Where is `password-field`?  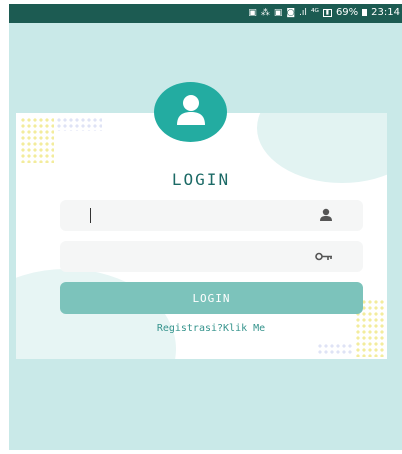
password-field is located at coordinates (211, 256).